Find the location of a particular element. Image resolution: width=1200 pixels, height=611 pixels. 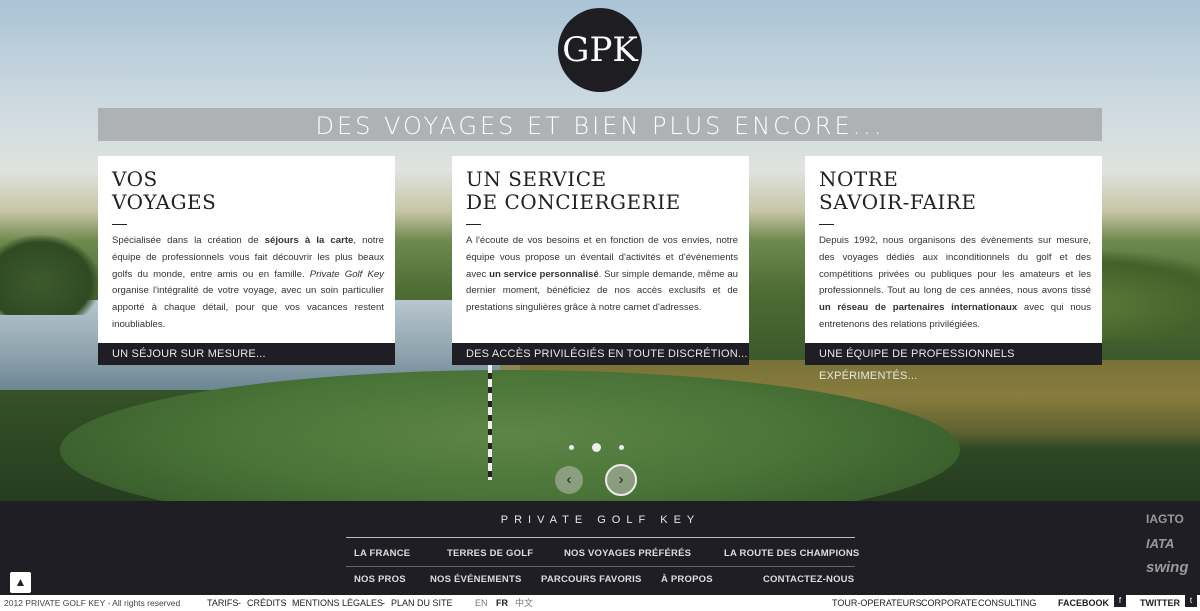

card-title-line: VOS is located at coordinates (135, 179).